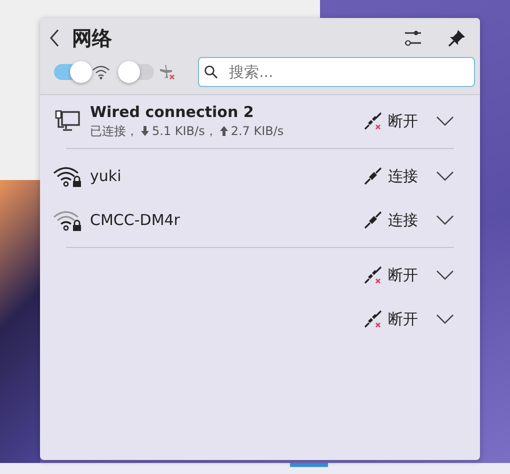  Describe the element at coordinates (135, 220) in the screenshot. I see `connection-name: CMCC-DM4r` at that location.